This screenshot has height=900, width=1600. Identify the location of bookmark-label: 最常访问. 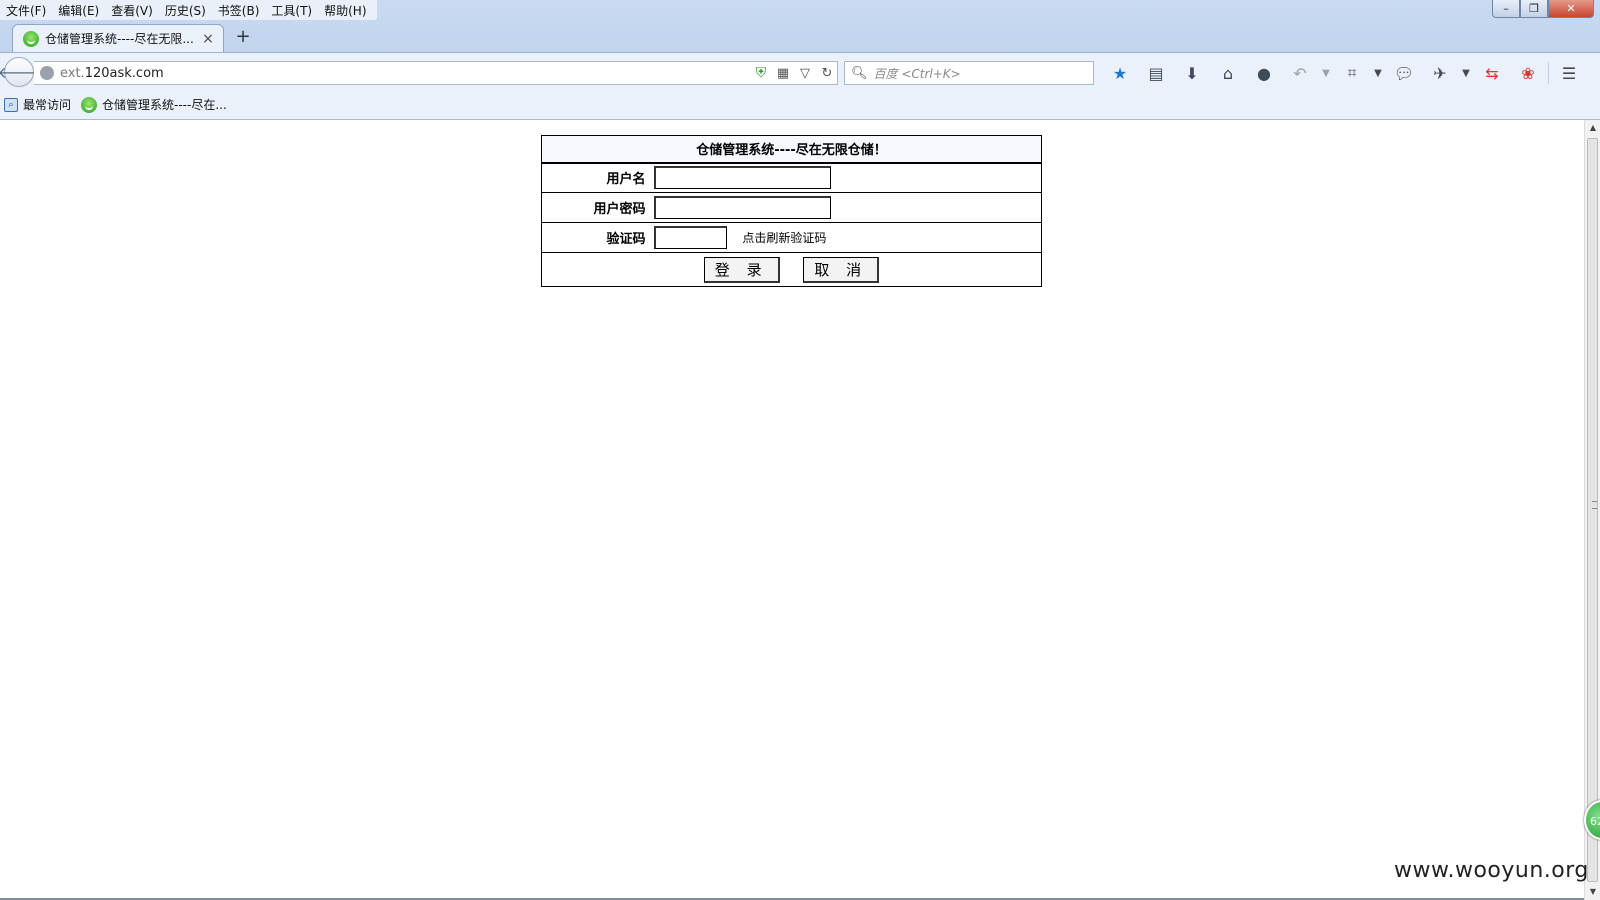
(47, 105).